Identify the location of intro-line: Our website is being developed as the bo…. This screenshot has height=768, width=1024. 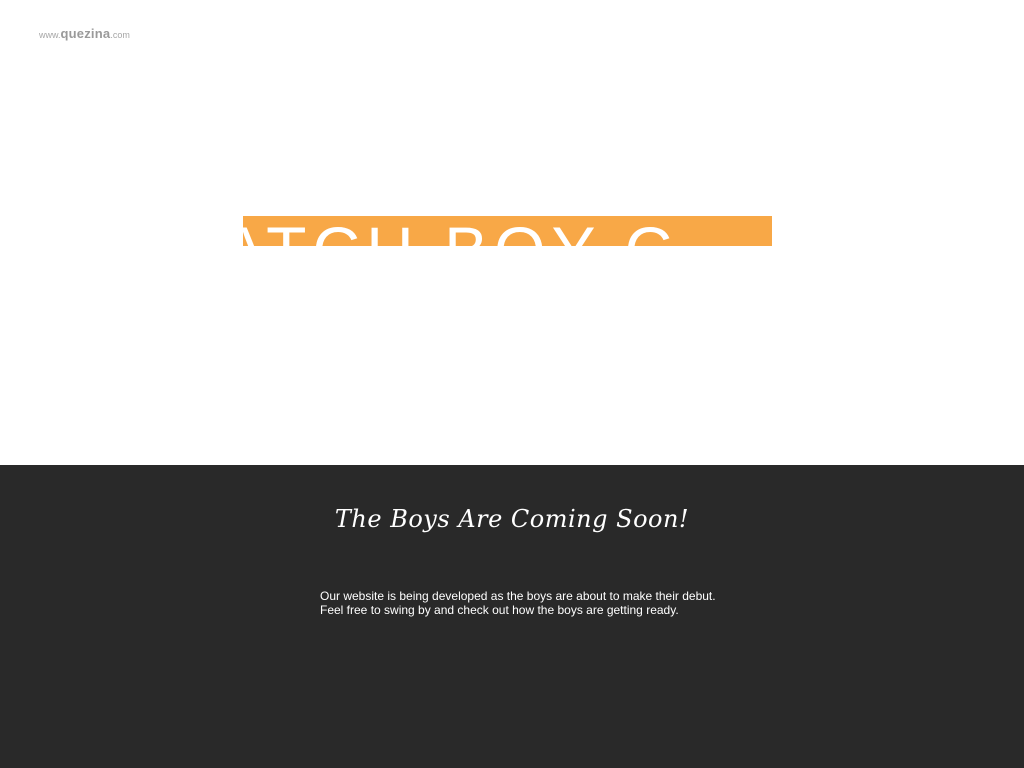
(518, 596).